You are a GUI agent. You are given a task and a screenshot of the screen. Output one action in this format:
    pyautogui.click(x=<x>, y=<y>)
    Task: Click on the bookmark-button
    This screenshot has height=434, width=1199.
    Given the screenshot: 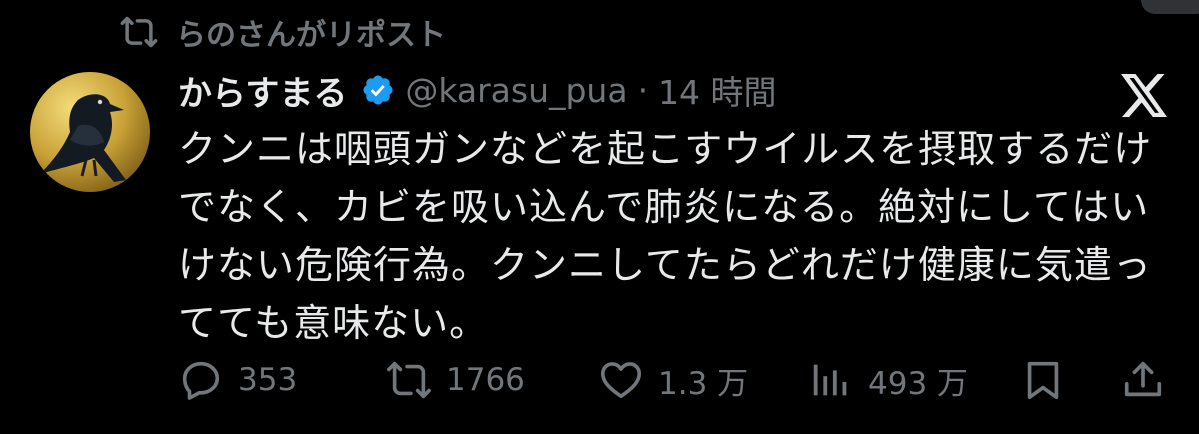 What is the action you would take?
    pyautogui.click(x=1043, y=380)
    